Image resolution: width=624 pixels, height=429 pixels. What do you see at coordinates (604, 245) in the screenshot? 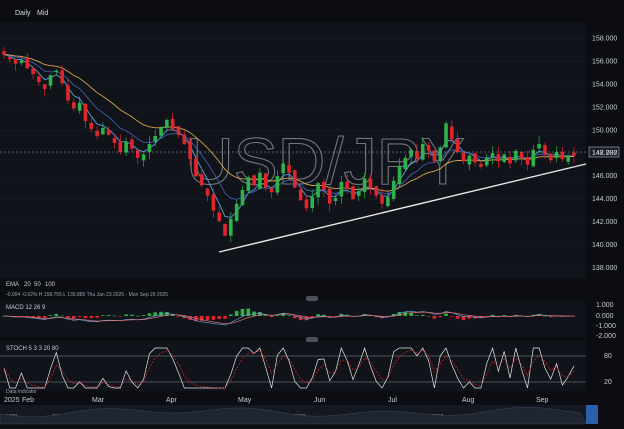
I see `y-tick-label: 140.000` at bounding box center [604, 245].